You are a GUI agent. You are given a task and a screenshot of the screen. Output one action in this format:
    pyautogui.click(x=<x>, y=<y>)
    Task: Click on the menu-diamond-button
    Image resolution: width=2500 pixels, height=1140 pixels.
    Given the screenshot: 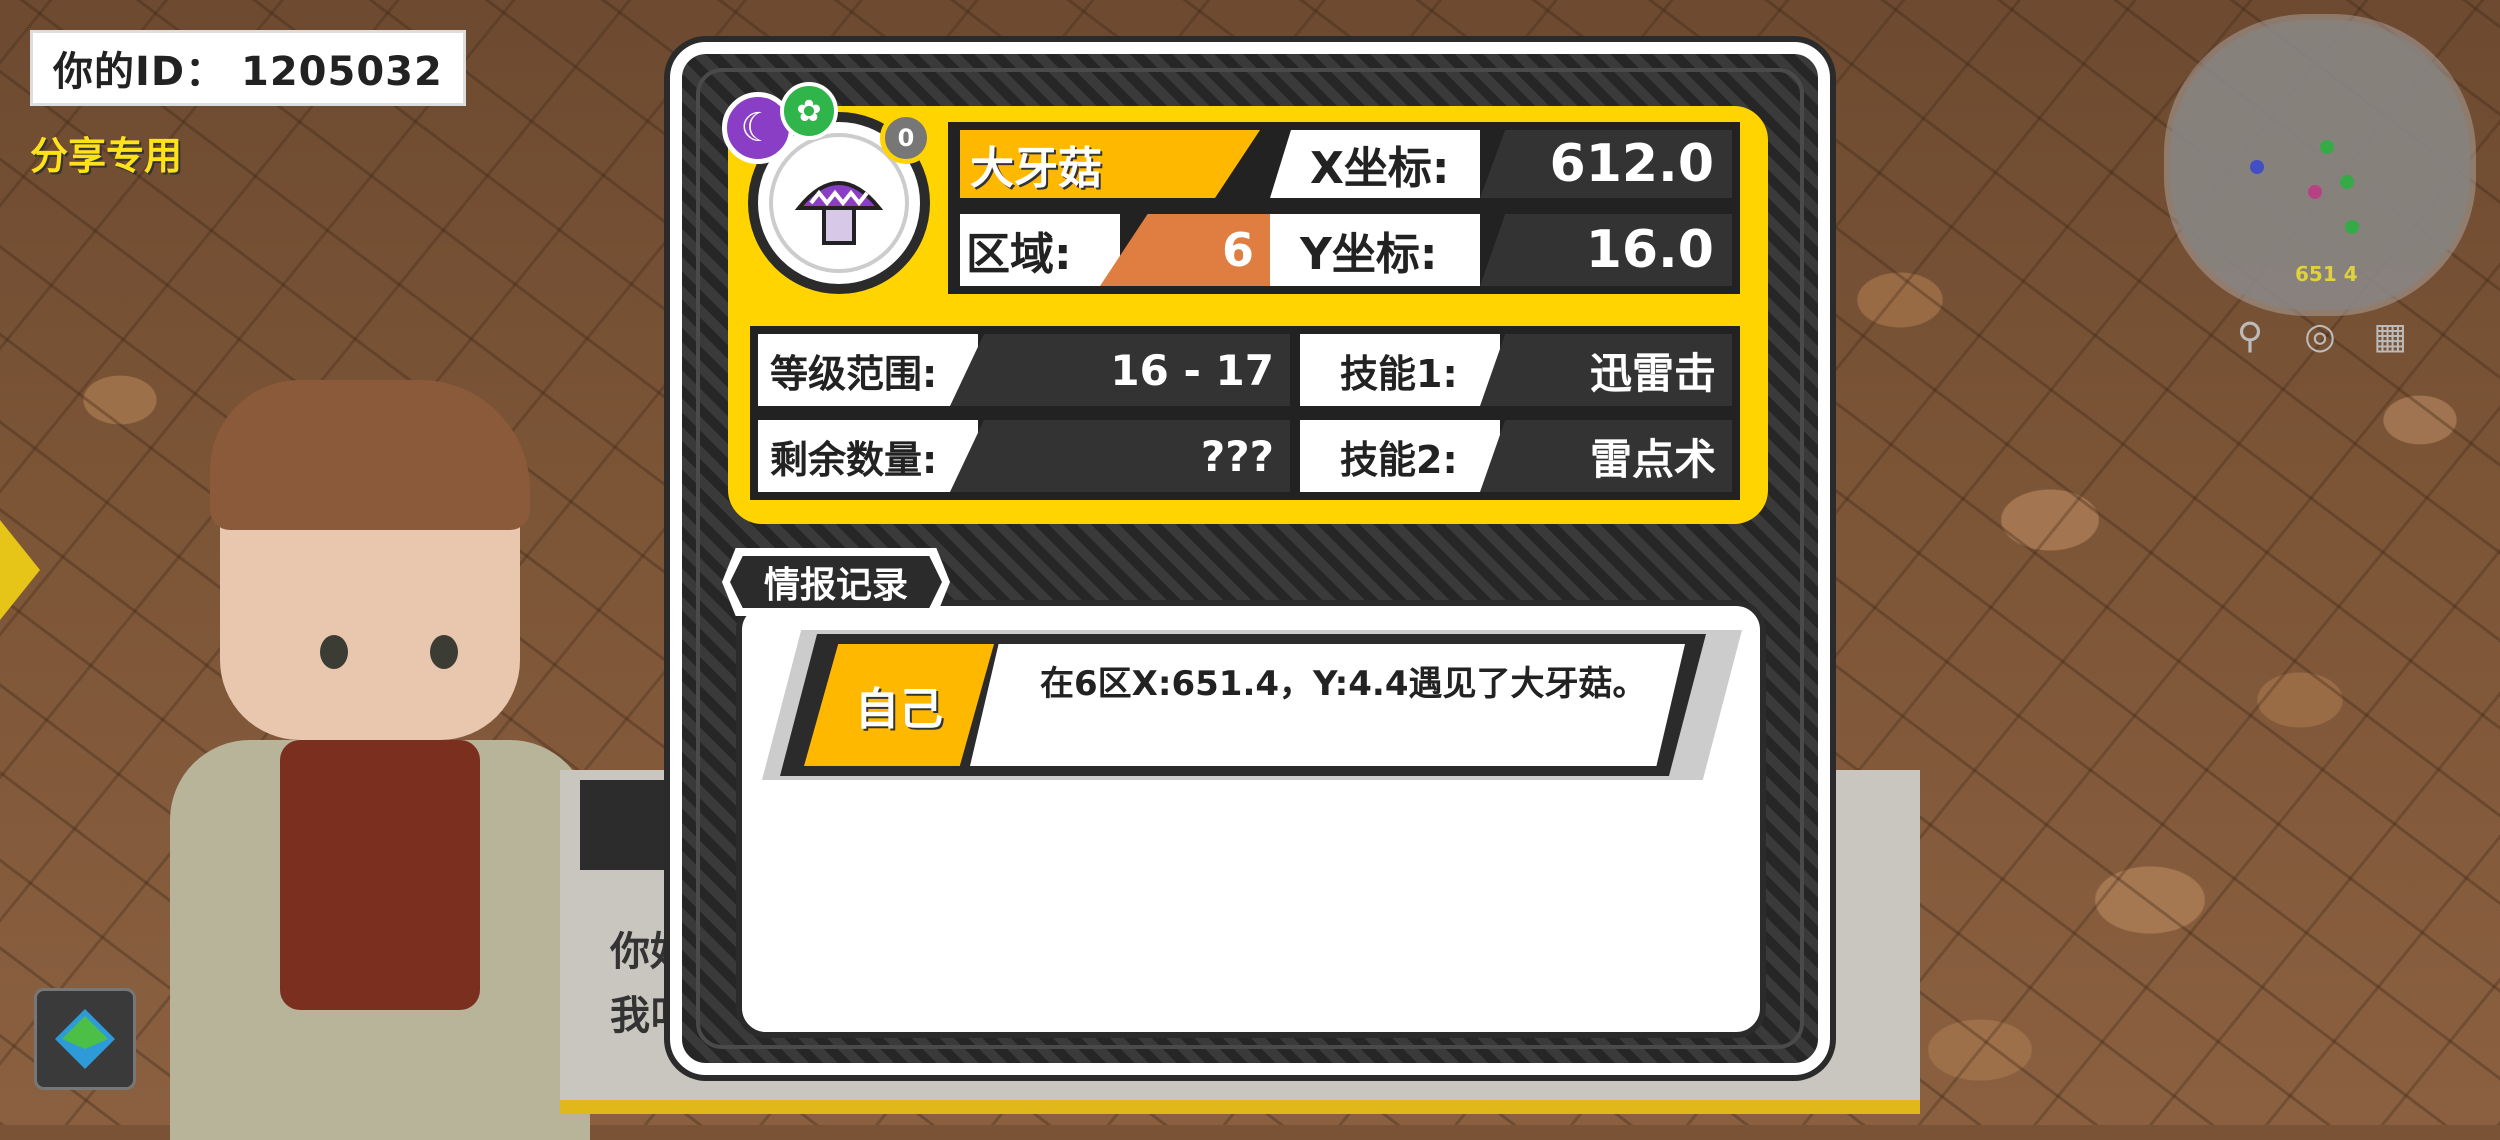 What is the action you would take?
    pyautogui.click(x=85, y=1039)
    